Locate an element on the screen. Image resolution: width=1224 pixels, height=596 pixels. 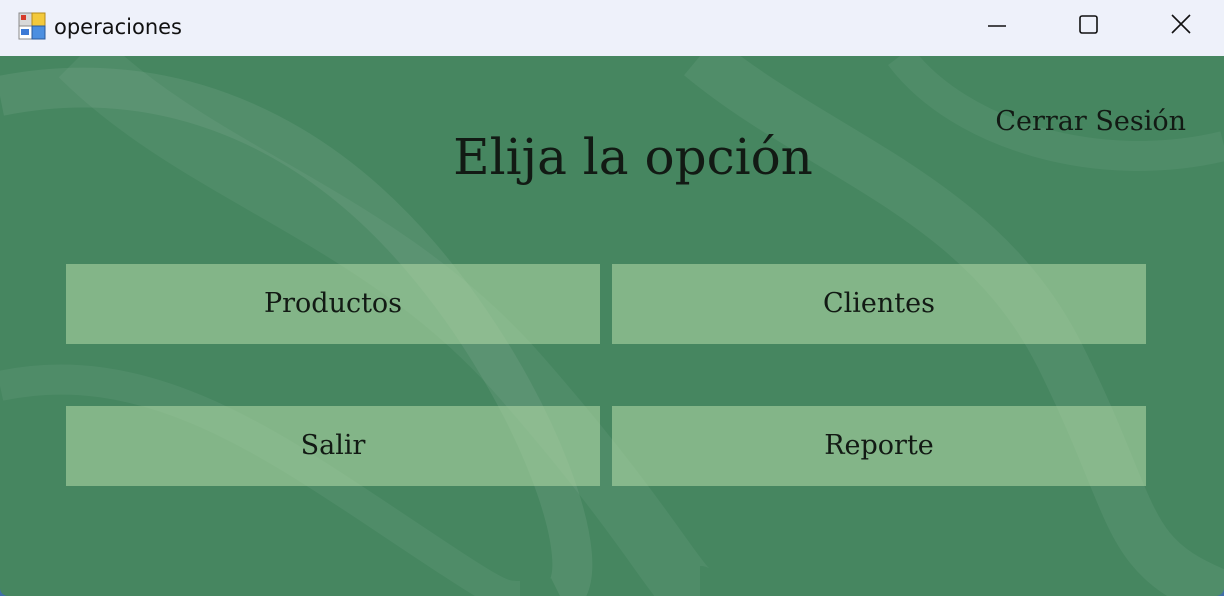
reporte-button: Reporte is located at coordinates (879, 446).